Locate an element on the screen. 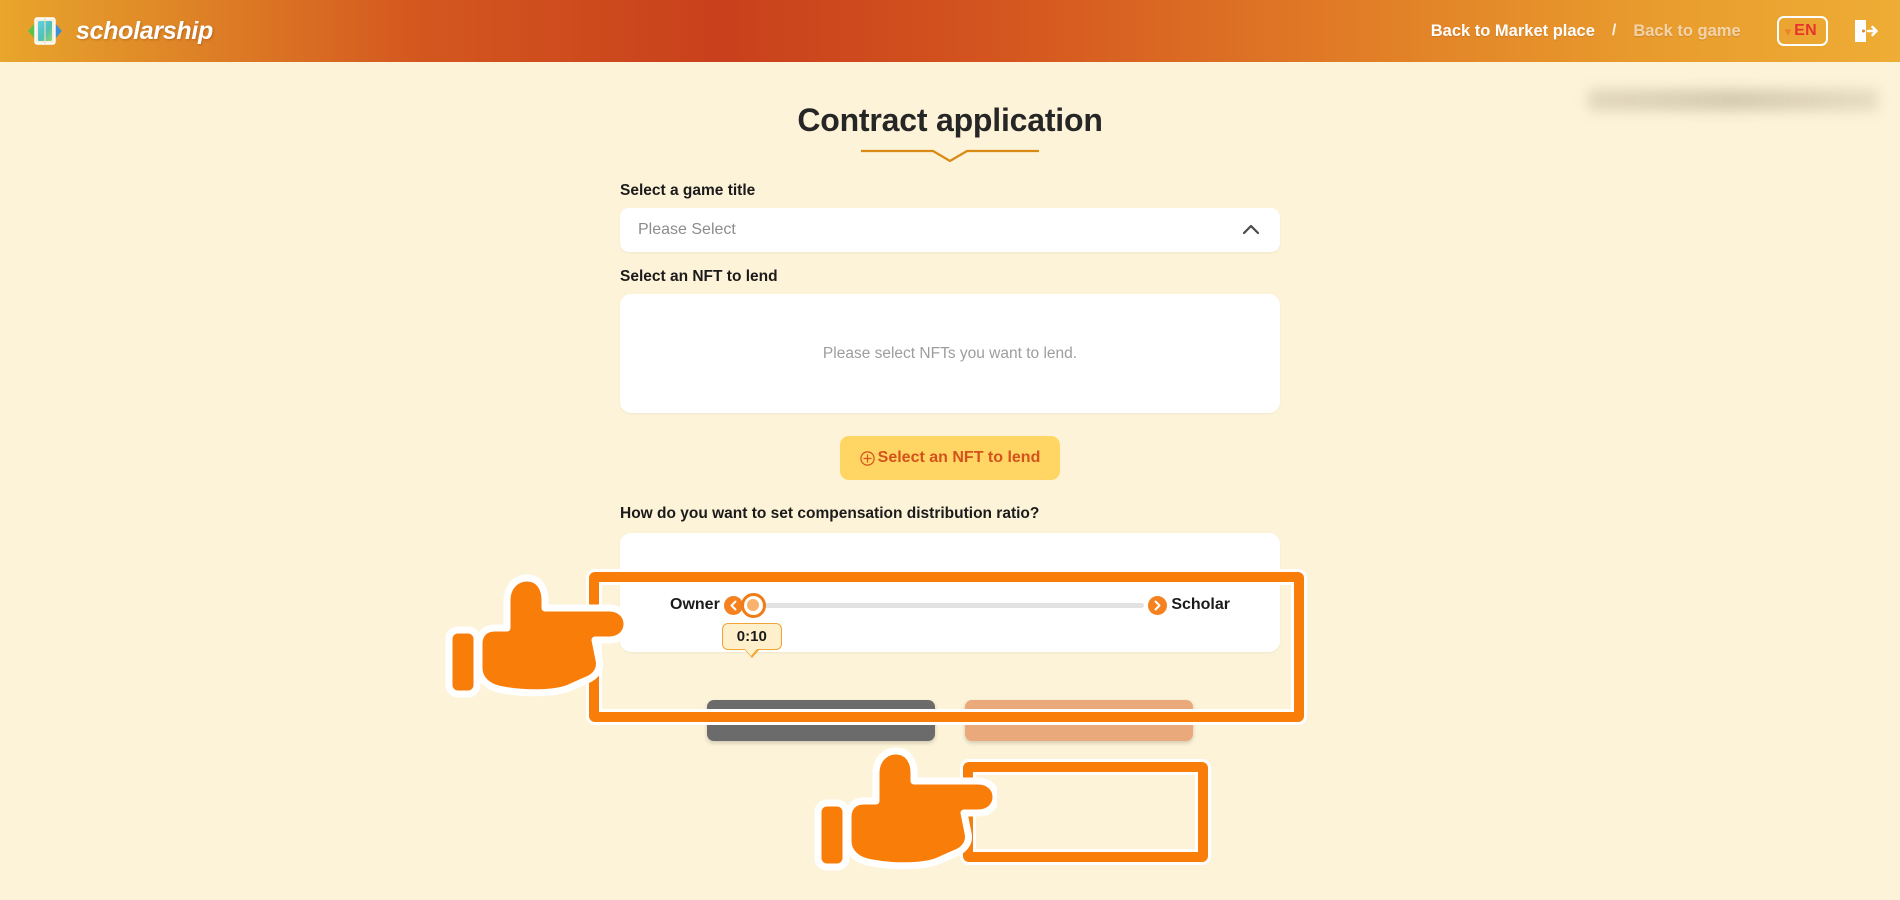 Image resolution: width=1900 pixels, height=900 pixels. nav-back-to-marketplace: Back to Market place is located at coordinates (1513, 31).